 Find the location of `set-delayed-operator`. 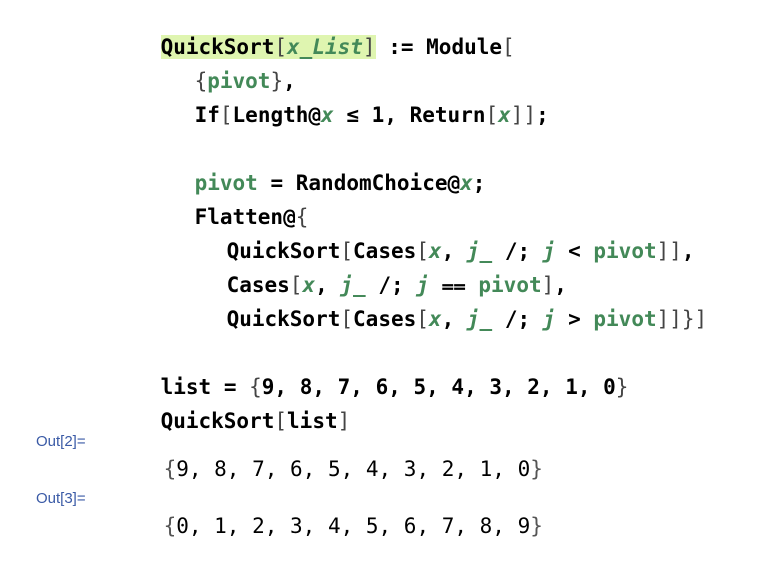

set-delayed-operator is located at coordinates (382, 47).